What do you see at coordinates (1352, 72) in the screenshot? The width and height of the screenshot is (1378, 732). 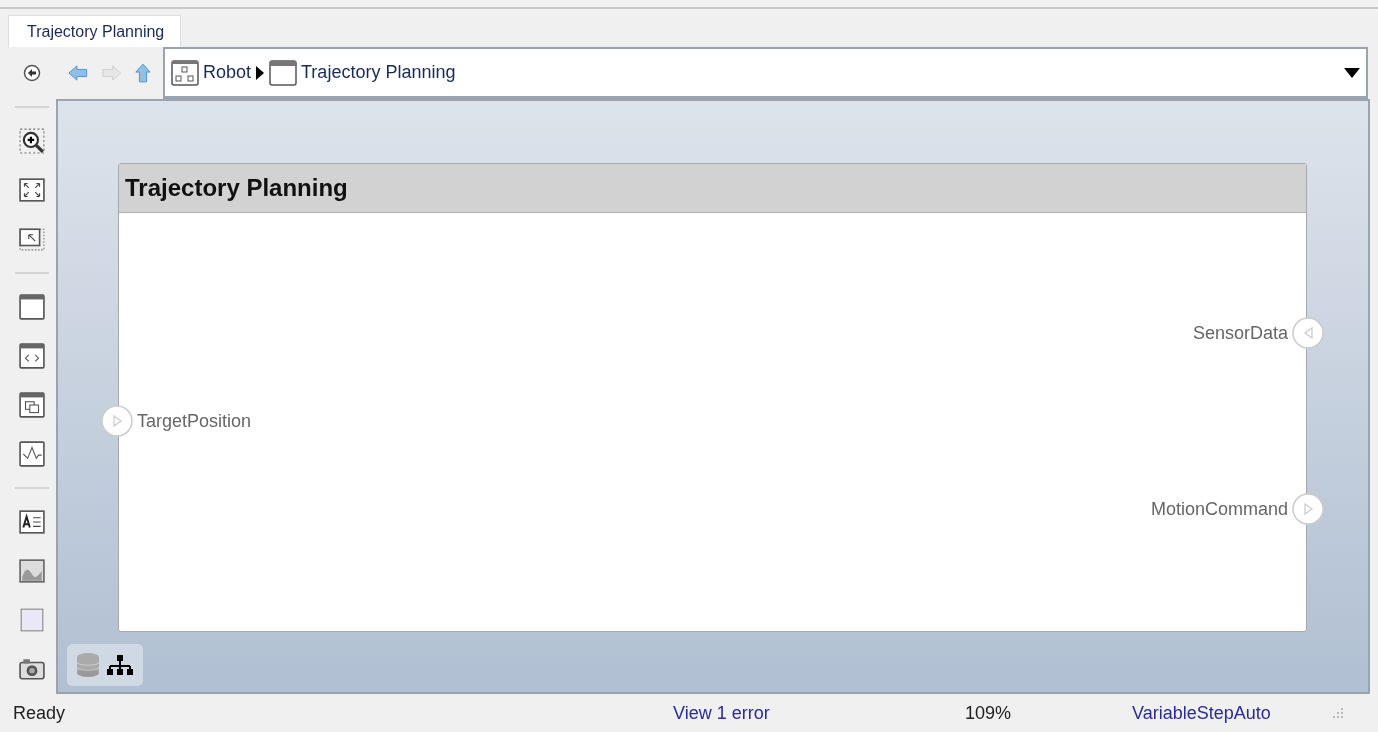 I see `dropdown-arrow-icon` at bounding box center [1352, 72].